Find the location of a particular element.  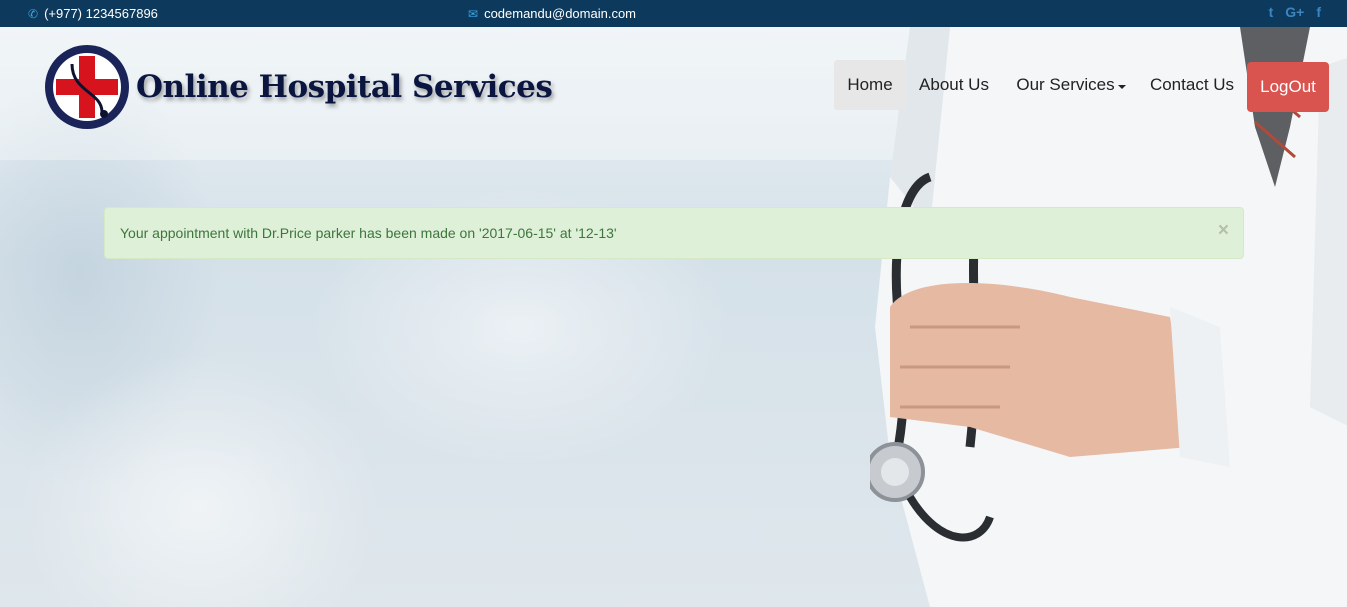

caret-down-icon is located at coordinates (1121, 86).